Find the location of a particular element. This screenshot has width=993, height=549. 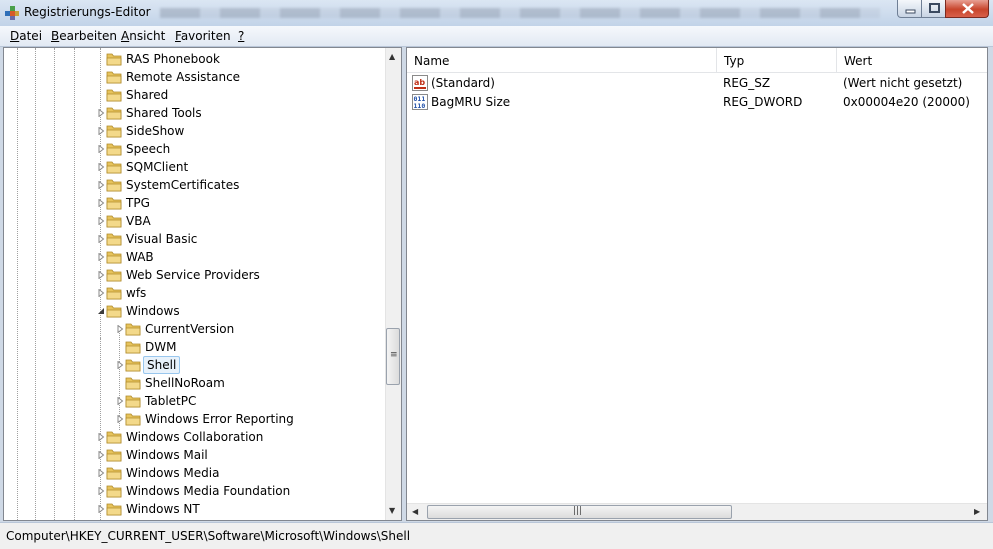

tree-item-label: TPG is located at coordinates (138, 203).